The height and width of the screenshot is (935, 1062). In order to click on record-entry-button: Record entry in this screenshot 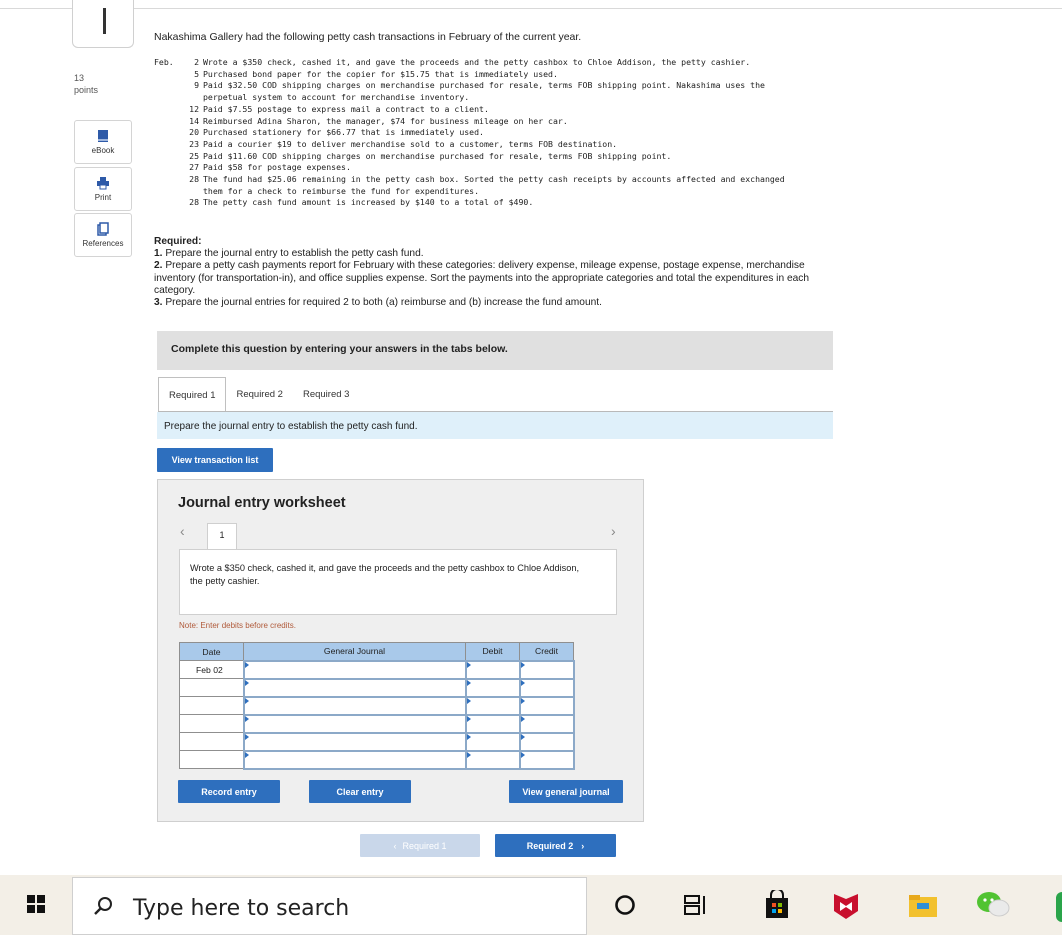, I will do `click(229, 791)`.